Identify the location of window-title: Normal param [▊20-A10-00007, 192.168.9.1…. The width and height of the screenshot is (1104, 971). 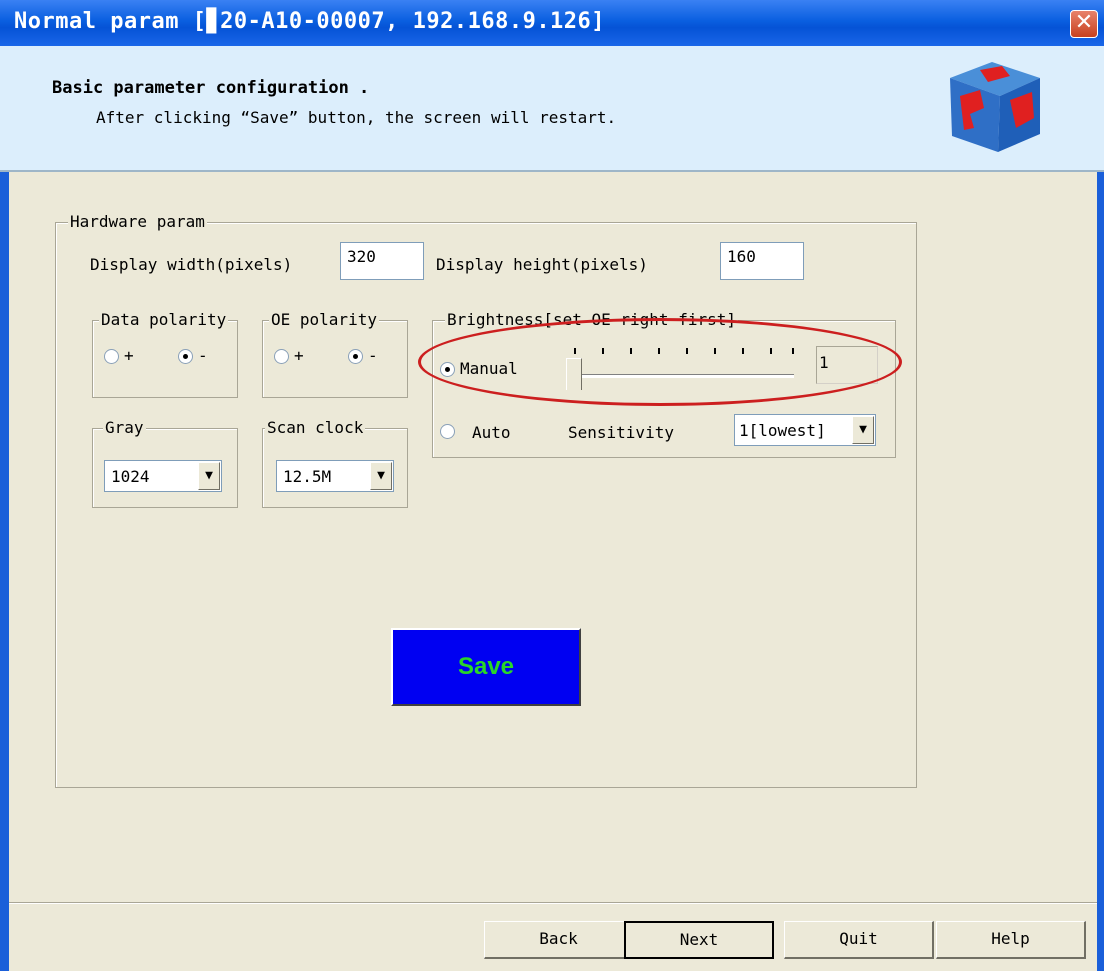
(310, 21).